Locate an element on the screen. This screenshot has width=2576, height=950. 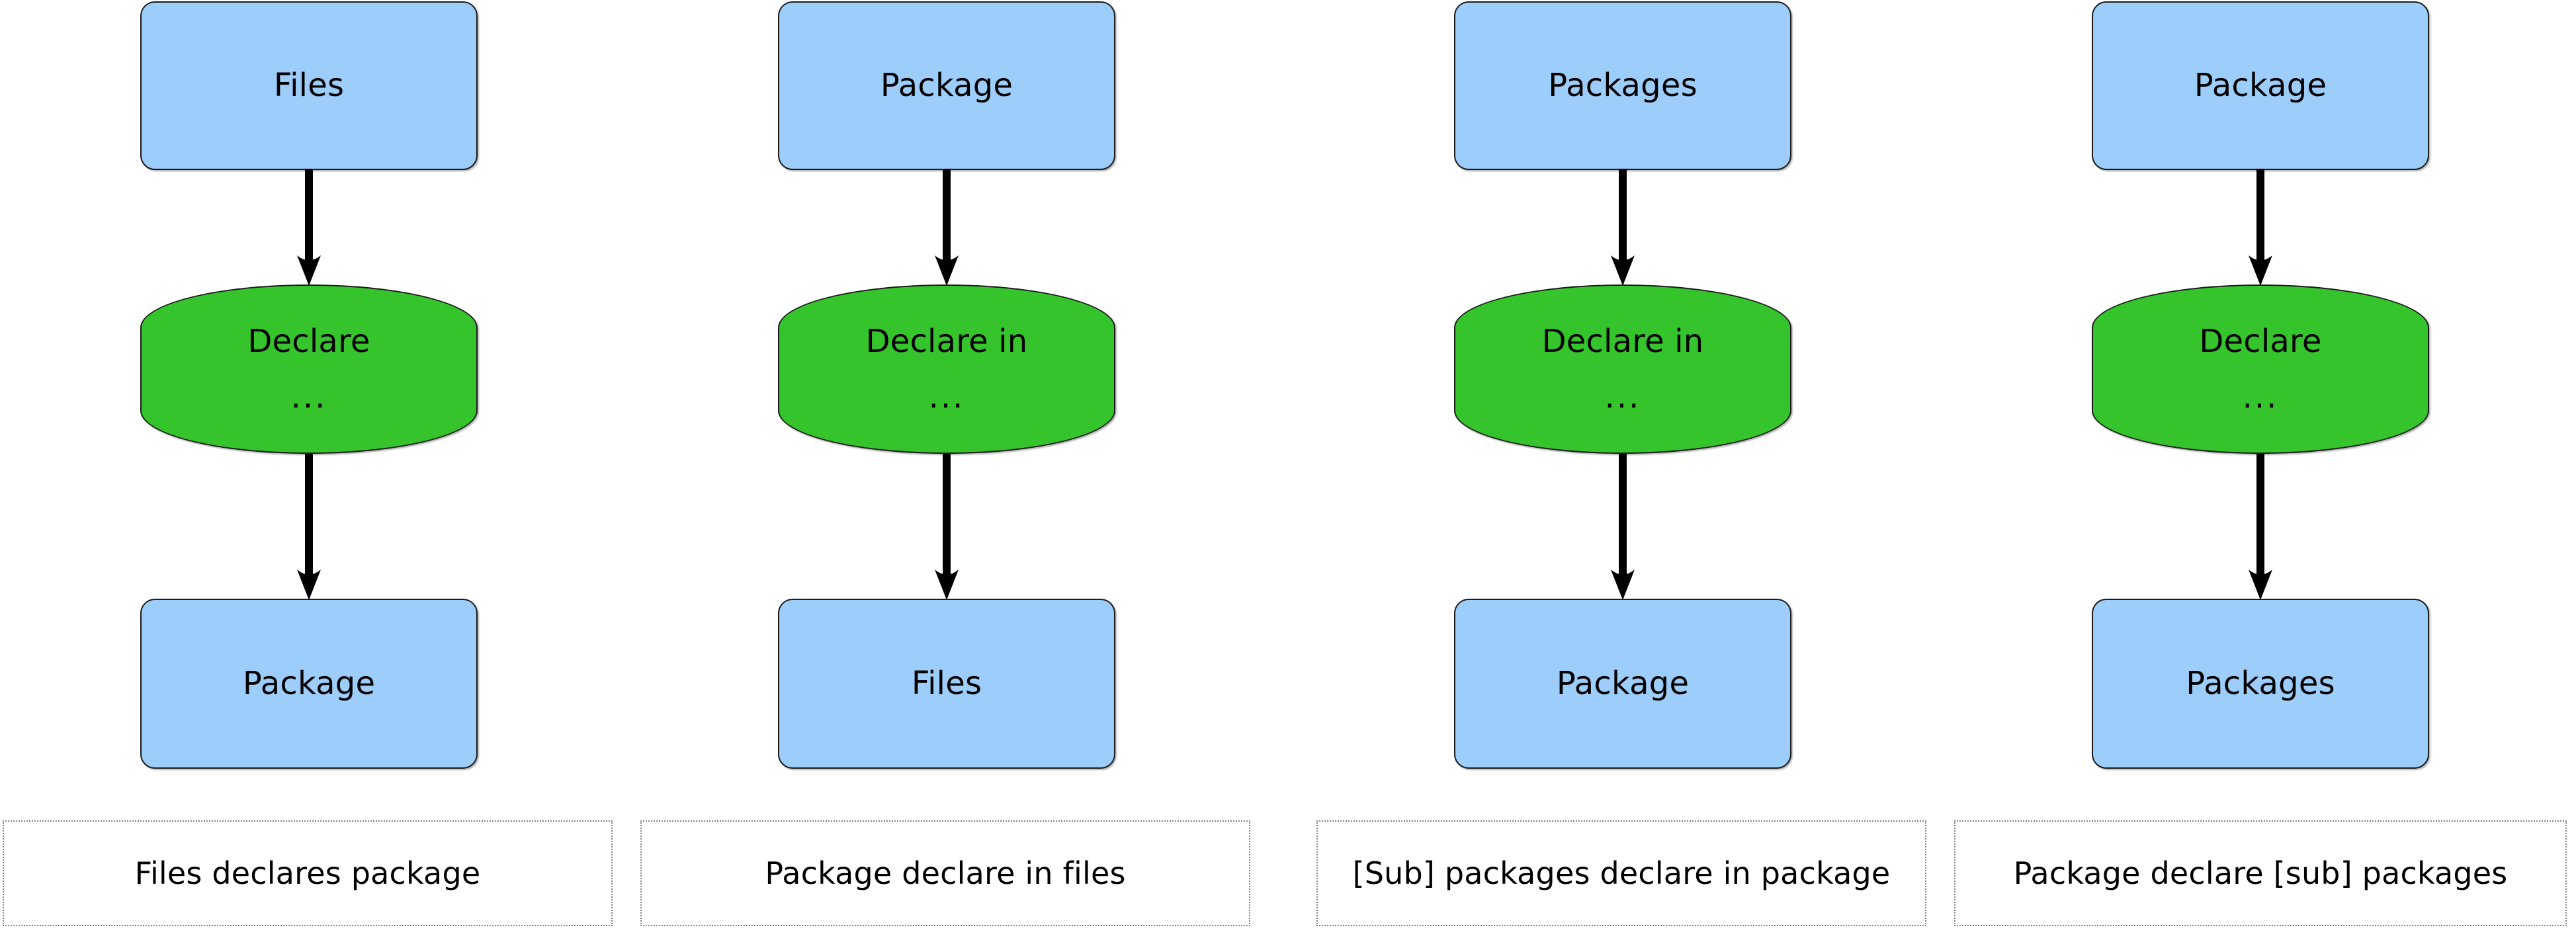
caption-text: Package declare in files is located at coordinates (945, 873).